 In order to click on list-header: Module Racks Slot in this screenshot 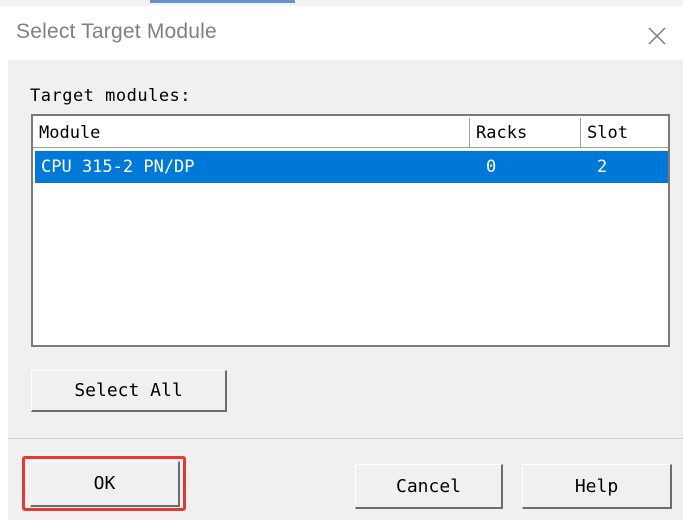, I will do `click(350, 133)`.